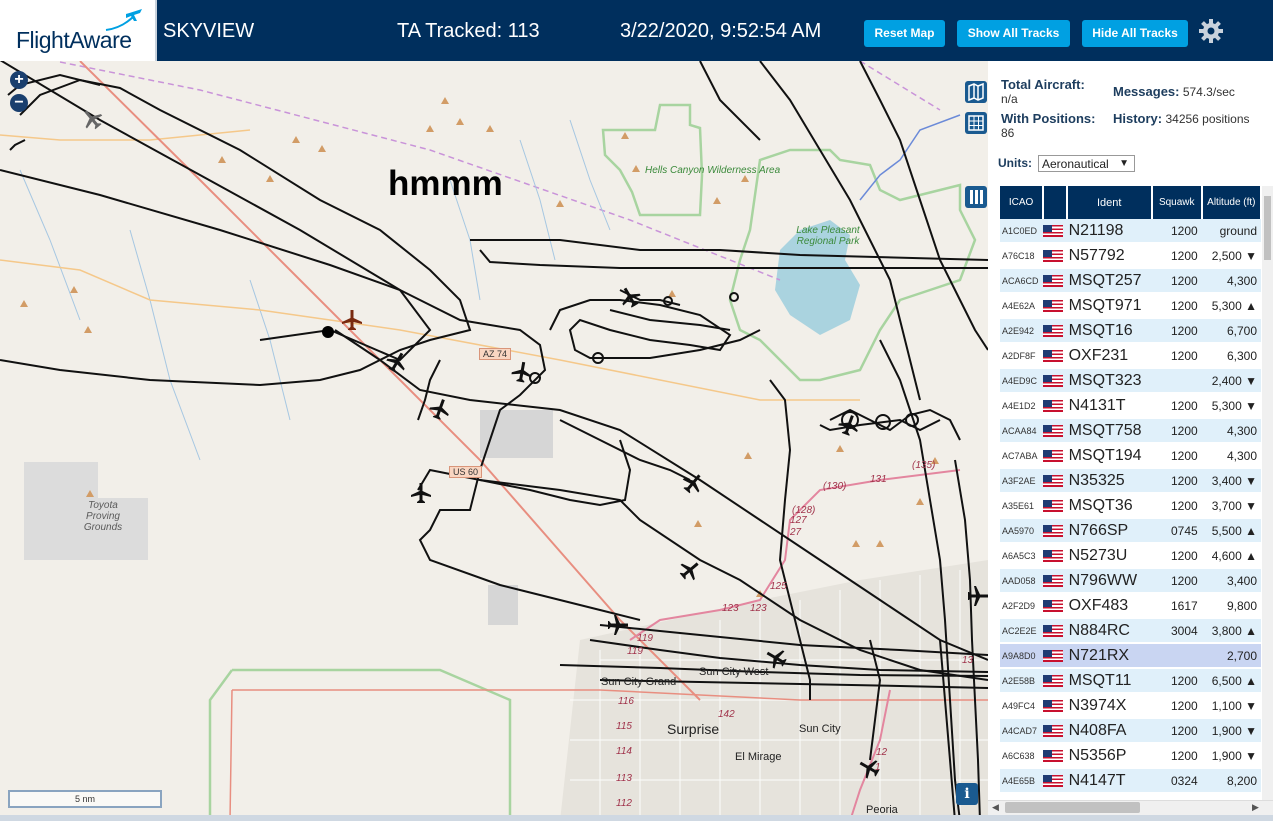  What do you see at coordinates (1022, 202) in the screenshot?
I see `column-icao: ICAO` at bounding box center [1022, 202].